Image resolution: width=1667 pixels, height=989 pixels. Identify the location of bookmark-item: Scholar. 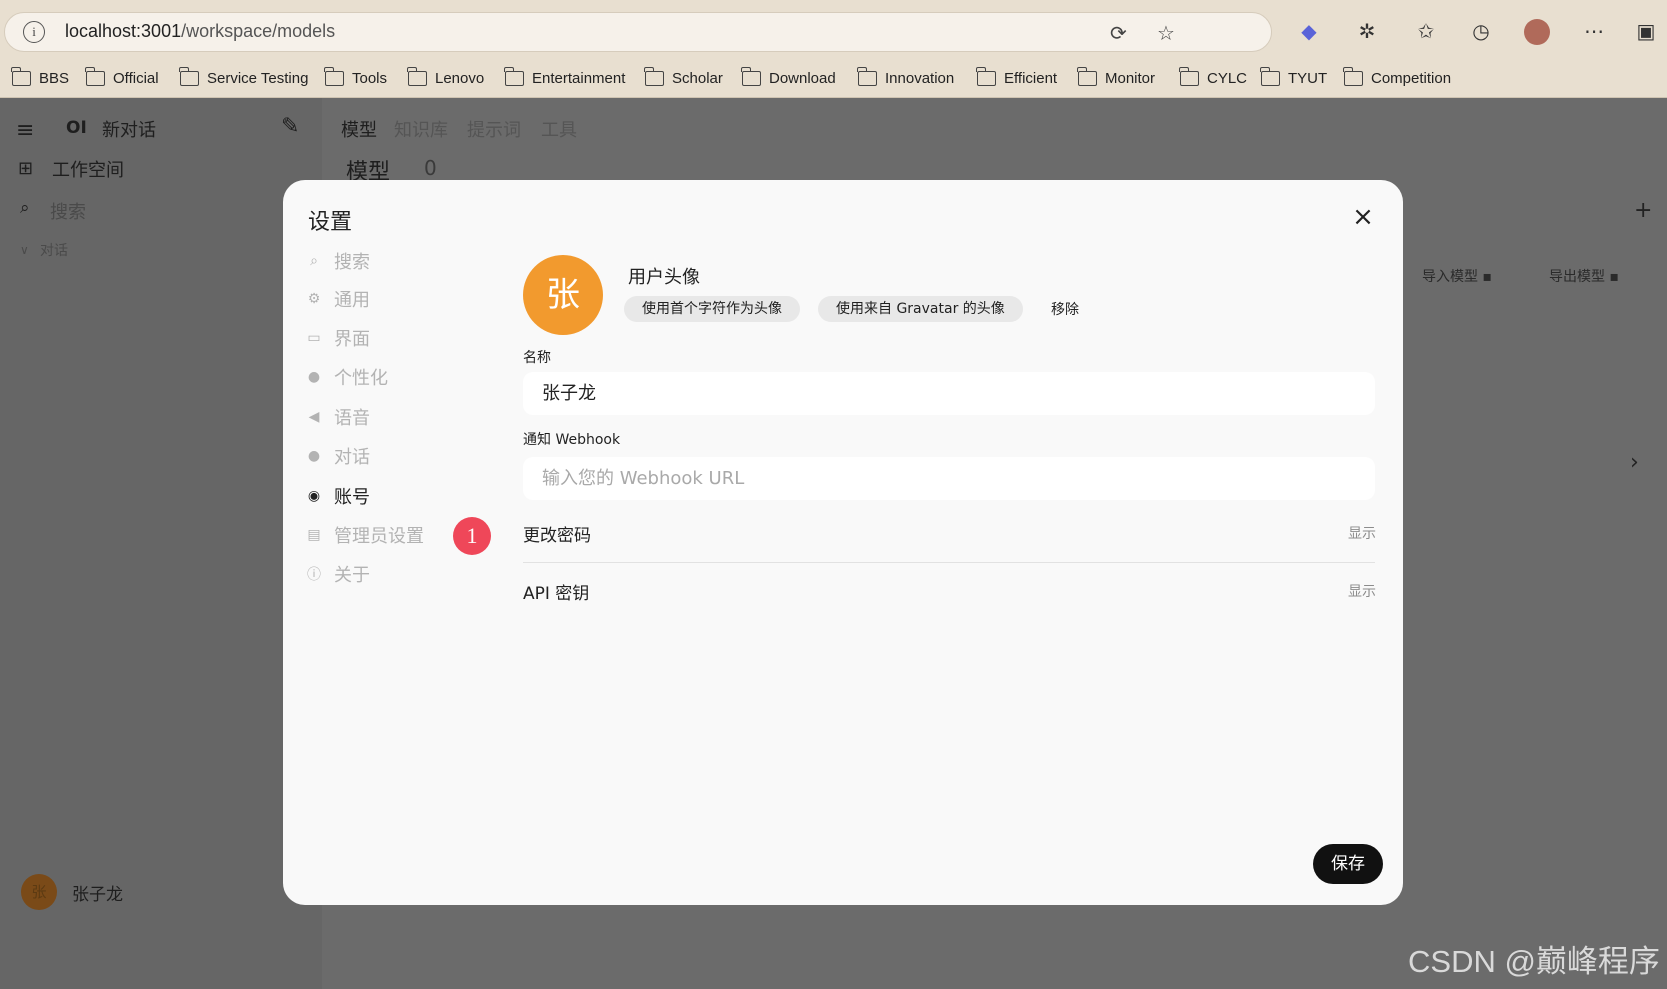
(683, 78).